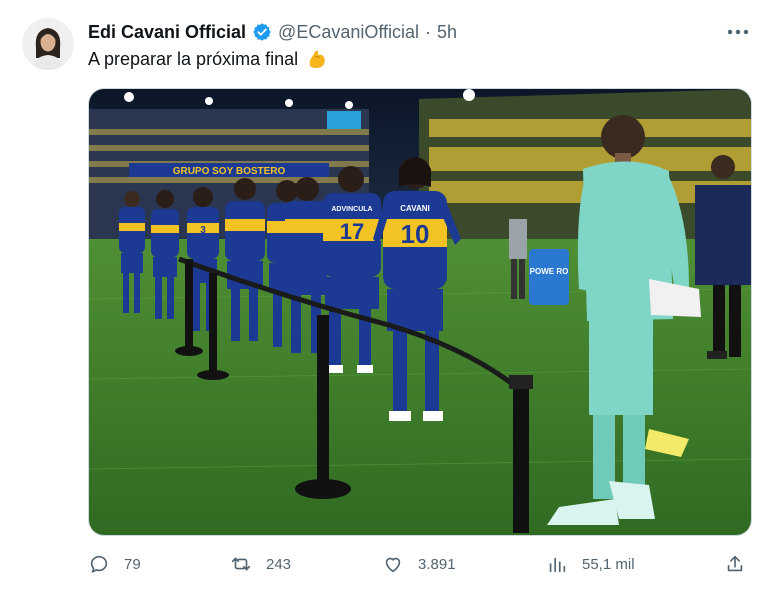 This screenshot has height=598, width=770. Describe the element at coordinates (415, 234) in the screenshot. I see `jersey-number: 10` at that location.